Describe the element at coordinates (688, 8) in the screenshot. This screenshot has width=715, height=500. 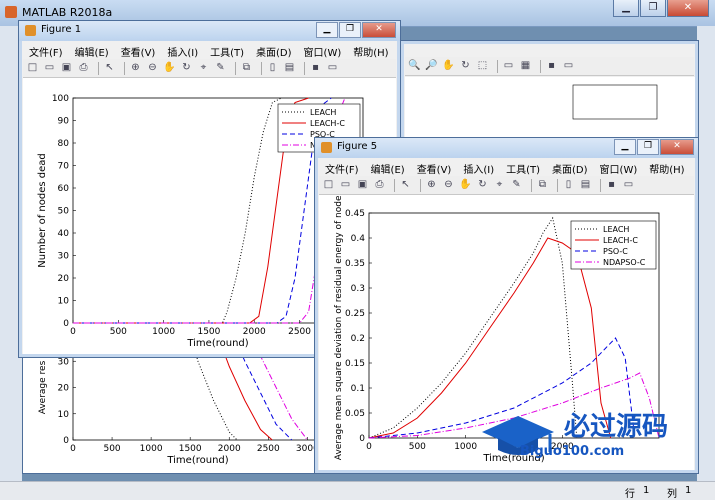
I see `close-button: ✕` at that location.